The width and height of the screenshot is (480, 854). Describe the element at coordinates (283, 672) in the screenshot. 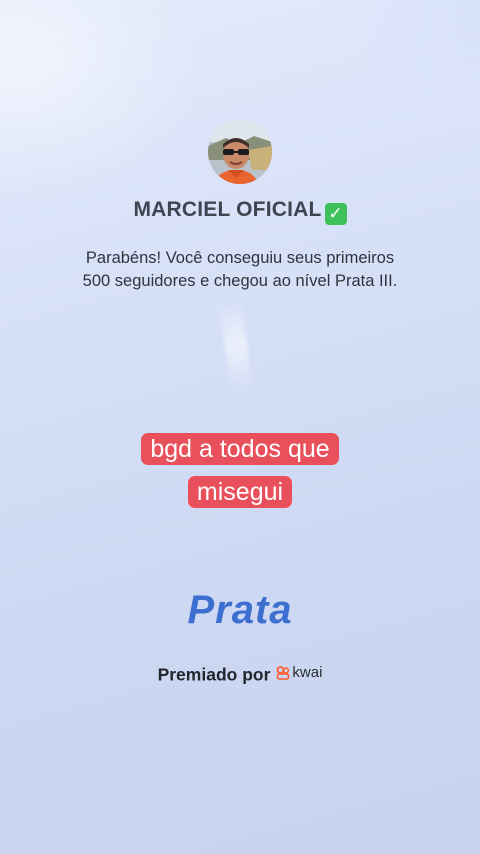

I see `kwai-logo-icon` at that location.